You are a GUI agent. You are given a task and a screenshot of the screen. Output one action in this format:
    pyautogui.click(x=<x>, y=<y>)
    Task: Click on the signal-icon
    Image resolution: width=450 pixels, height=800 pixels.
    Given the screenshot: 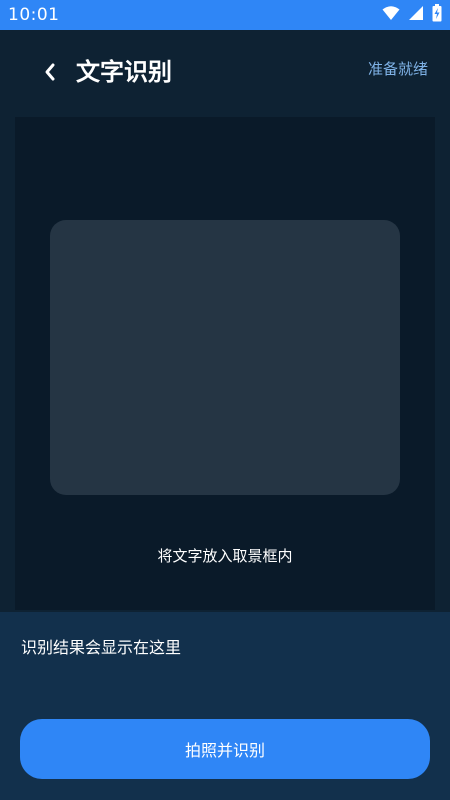 What is the action you would take?
    pyautogui.click(x=416, y=15)
    